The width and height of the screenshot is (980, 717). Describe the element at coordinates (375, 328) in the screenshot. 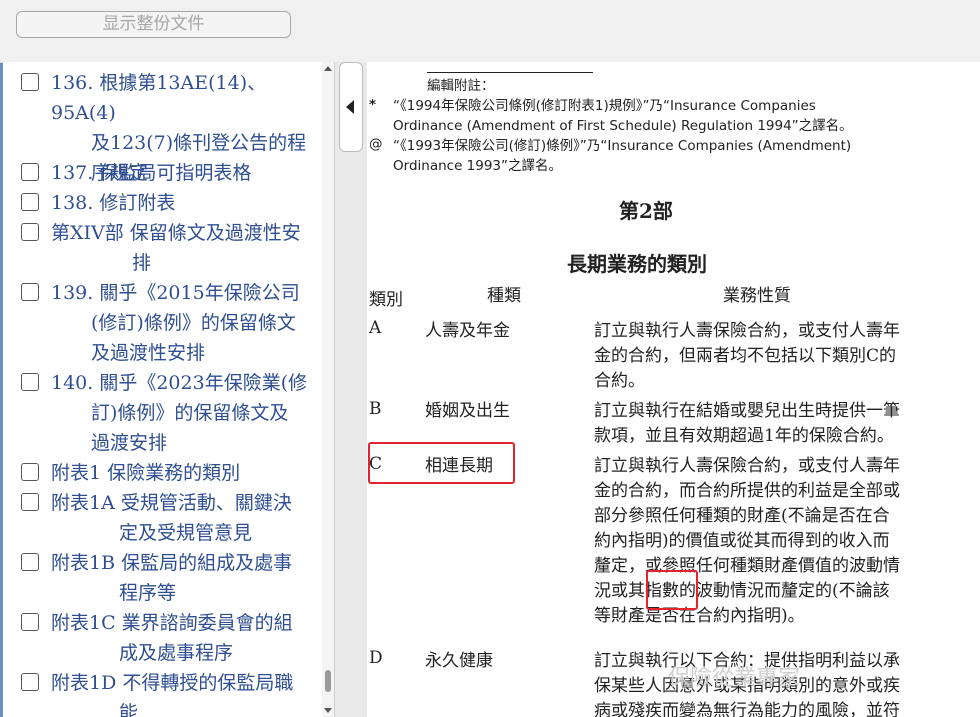

I see `row-class: A` at that location.